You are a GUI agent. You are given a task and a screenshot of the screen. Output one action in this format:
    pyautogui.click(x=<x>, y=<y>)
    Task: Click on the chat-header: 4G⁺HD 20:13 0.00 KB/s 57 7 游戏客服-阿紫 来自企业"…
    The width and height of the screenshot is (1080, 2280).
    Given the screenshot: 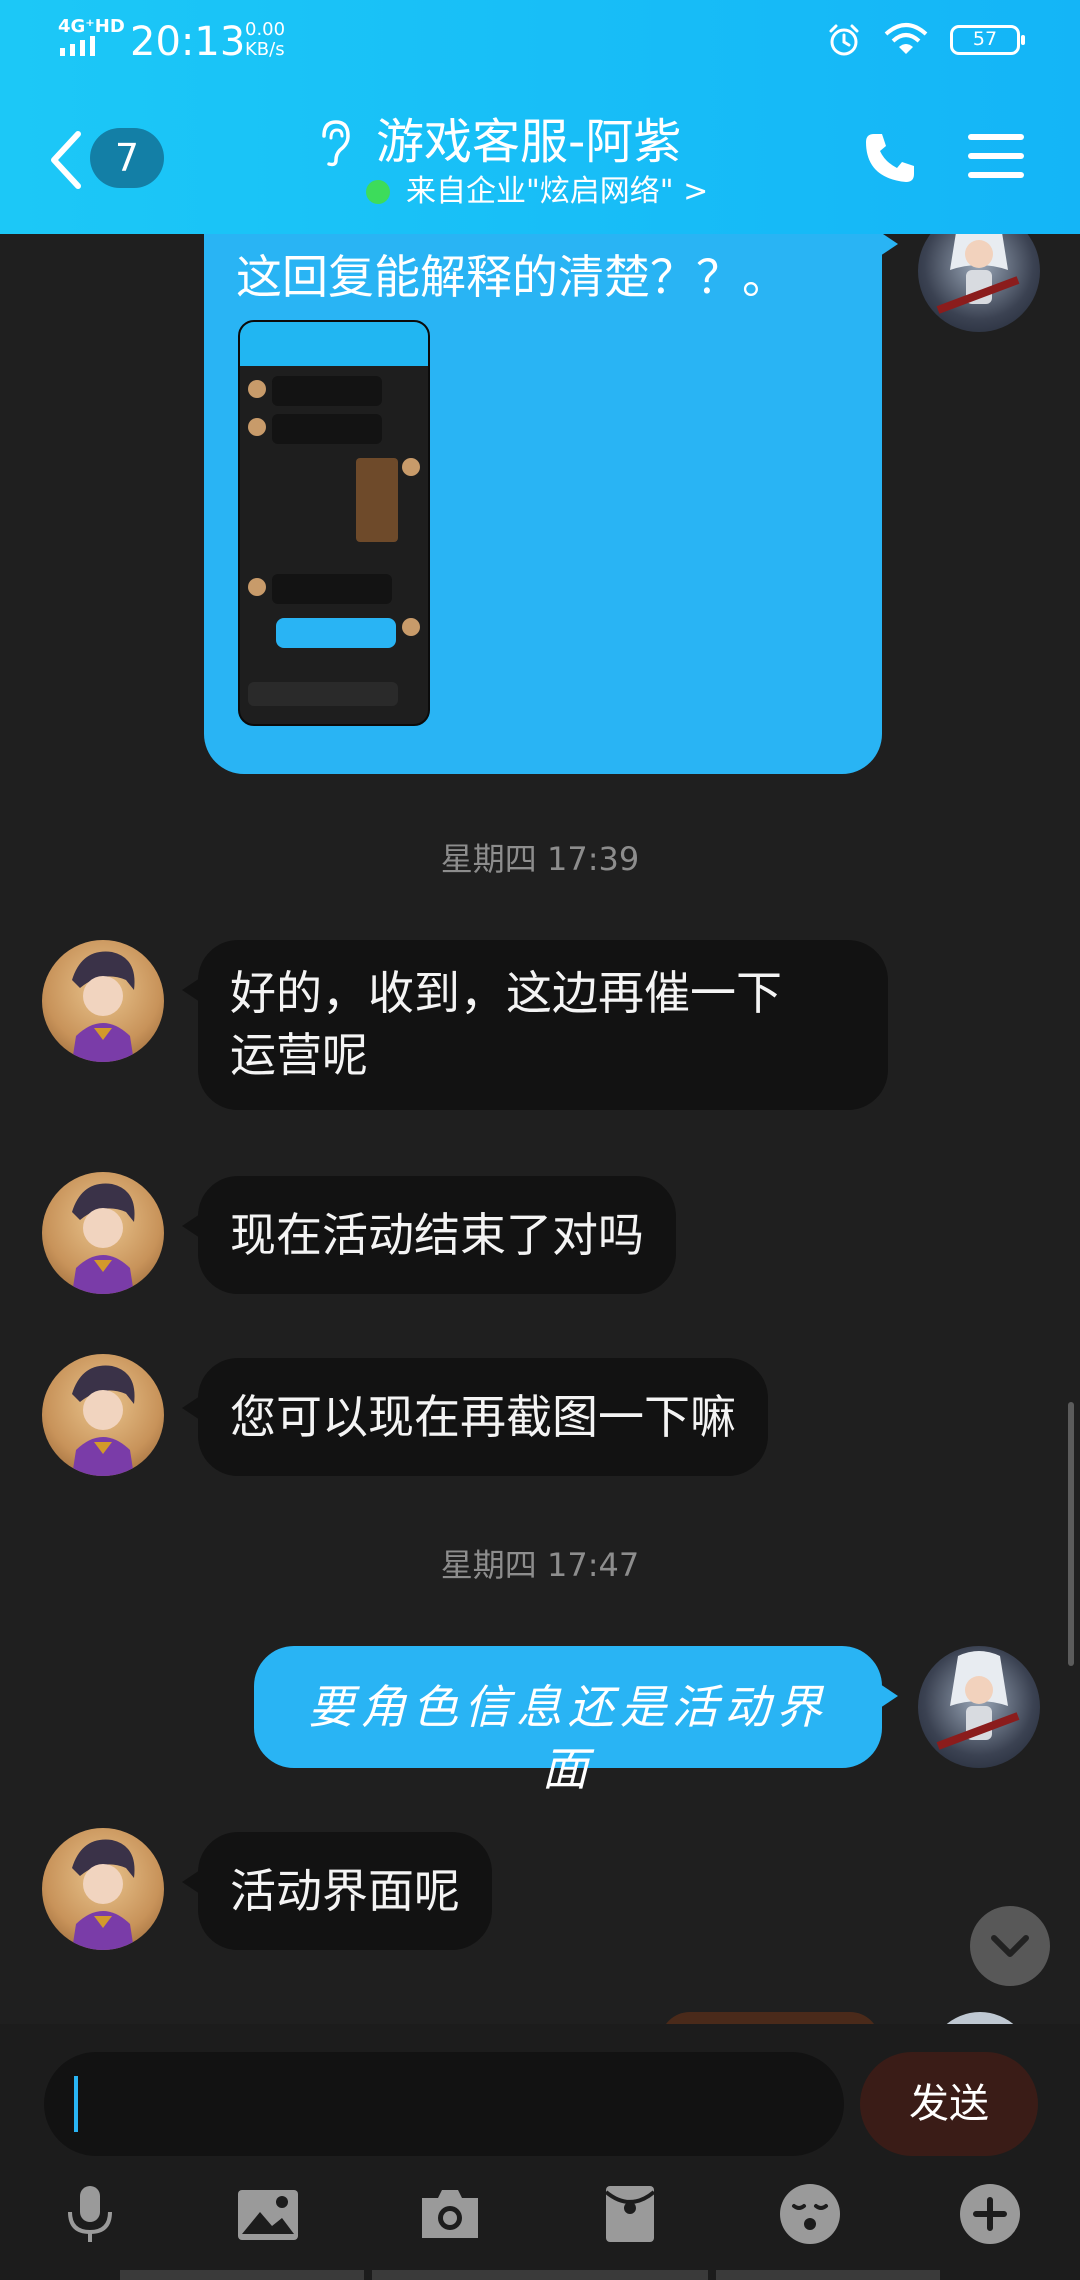 What is the action you would take?
    pyautogui.click(x=540, y=117)
    